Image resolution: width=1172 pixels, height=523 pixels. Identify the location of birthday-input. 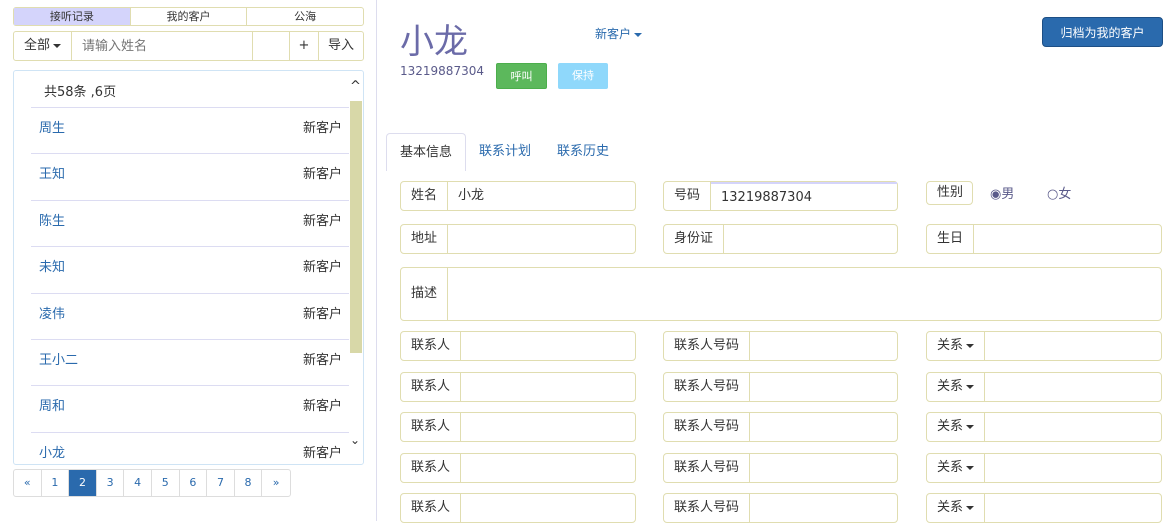
(1067, 239).